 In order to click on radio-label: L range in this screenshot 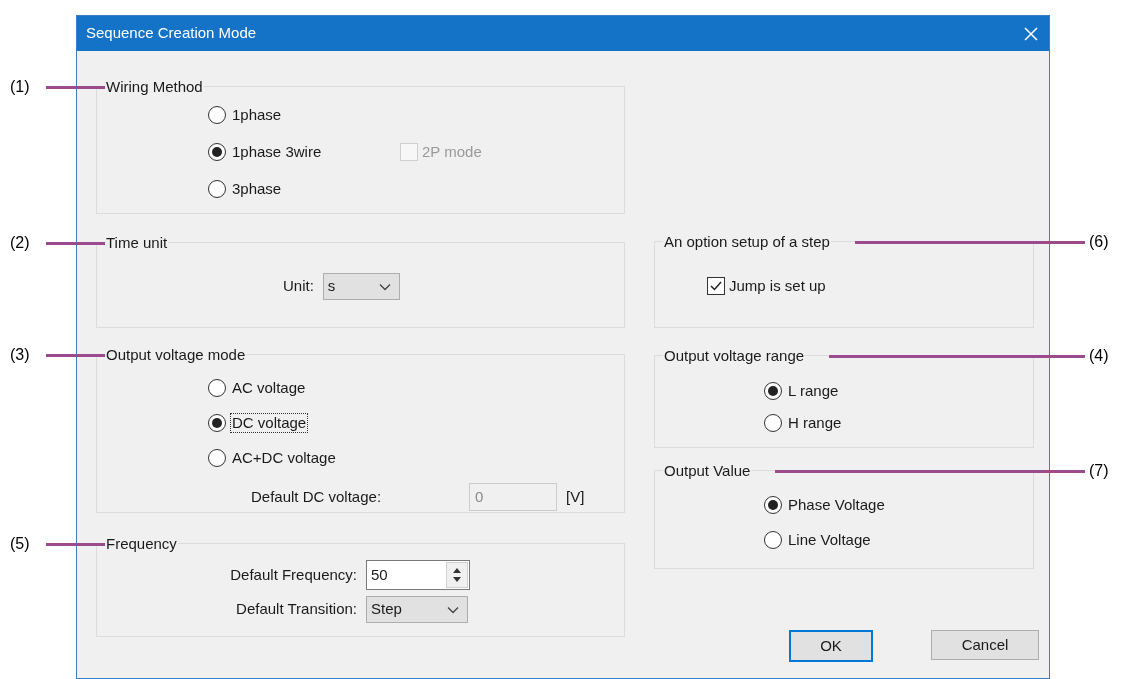, I will do `click(813, 391)`.